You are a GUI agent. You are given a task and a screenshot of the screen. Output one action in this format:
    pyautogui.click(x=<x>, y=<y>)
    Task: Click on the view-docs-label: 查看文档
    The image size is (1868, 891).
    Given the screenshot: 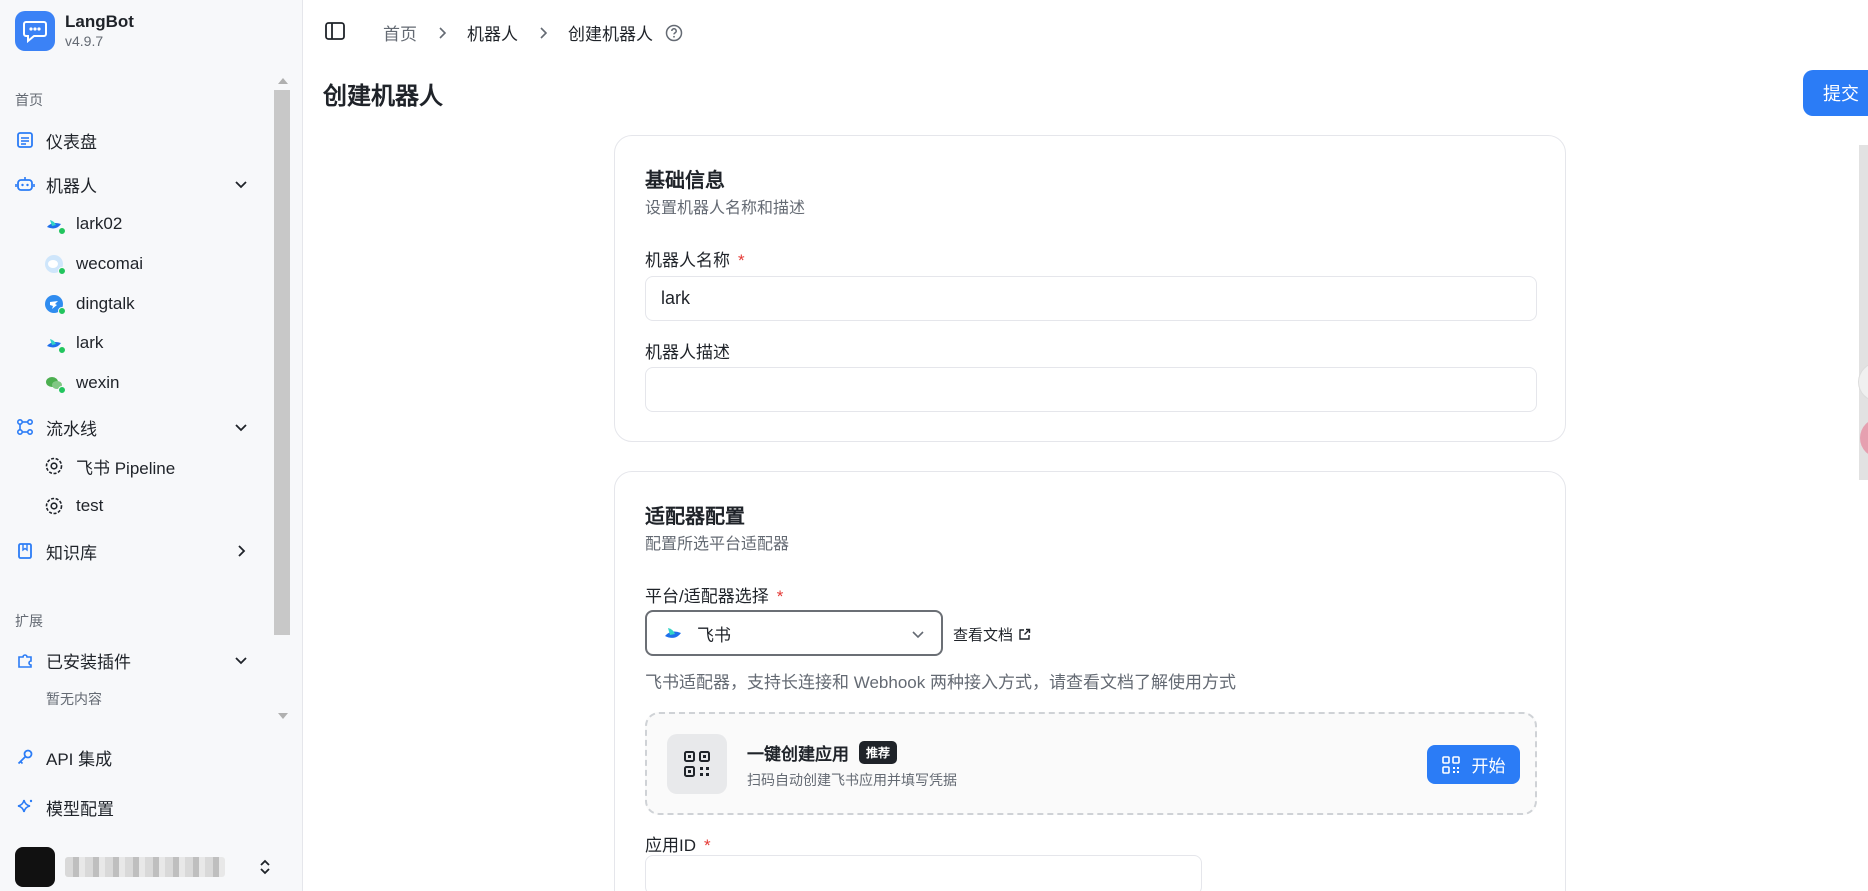 What is the action you would take?
    pyautogui.click(x=983, y=635)
    